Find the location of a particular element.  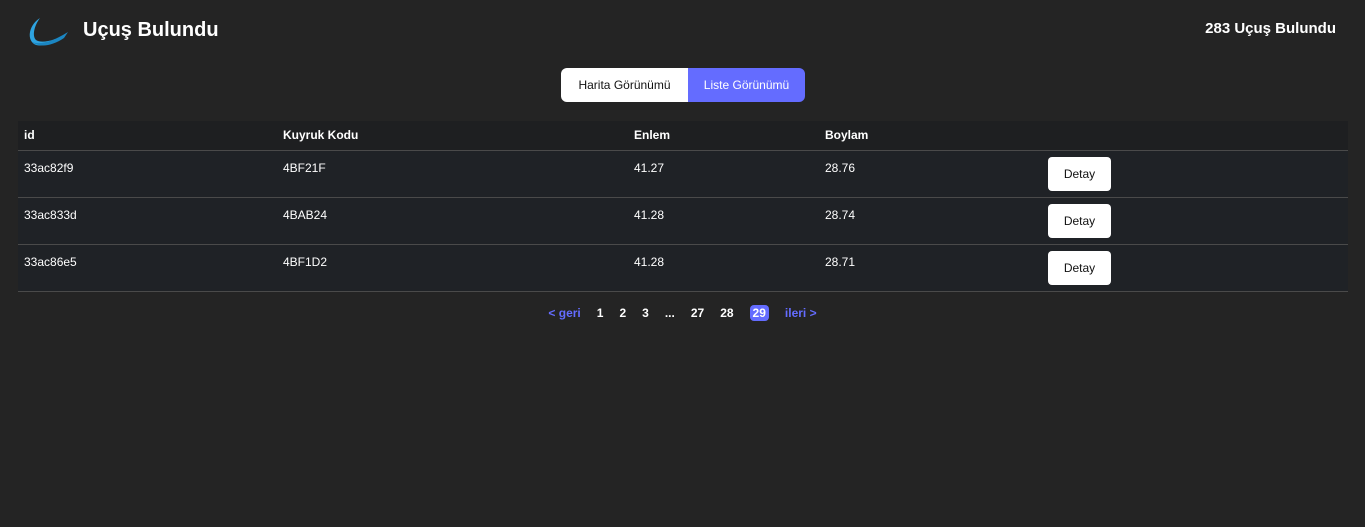

cell-id: 33ac86e5 is located at coordinates (147, 268).